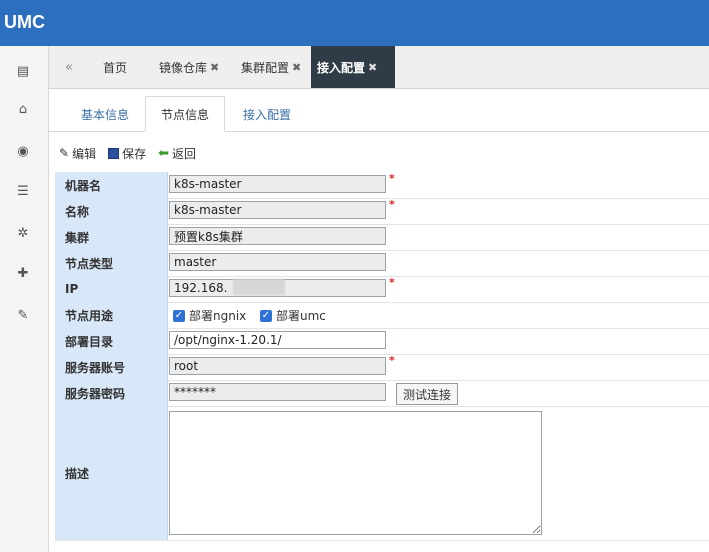 The image size is (709, 552). Describe the element at coordinates (23, 315) in the screenshot. I see `wrench-icon: ✎` at that location.